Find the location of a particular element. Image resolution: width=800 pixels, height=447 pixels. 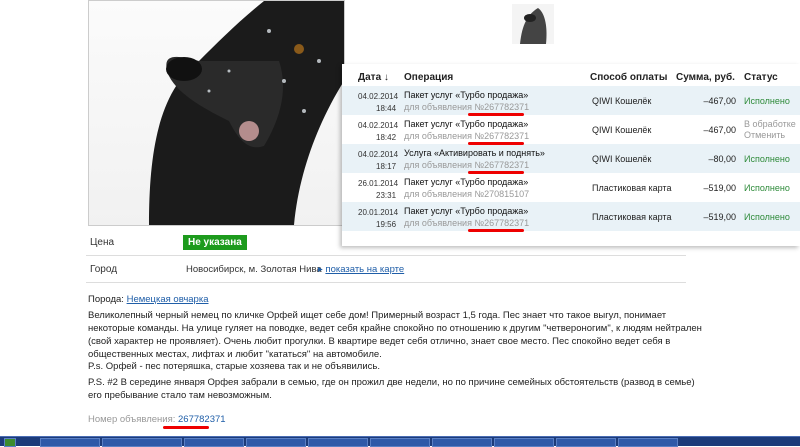

thumbnail-image is located at coordinates (533, 26).